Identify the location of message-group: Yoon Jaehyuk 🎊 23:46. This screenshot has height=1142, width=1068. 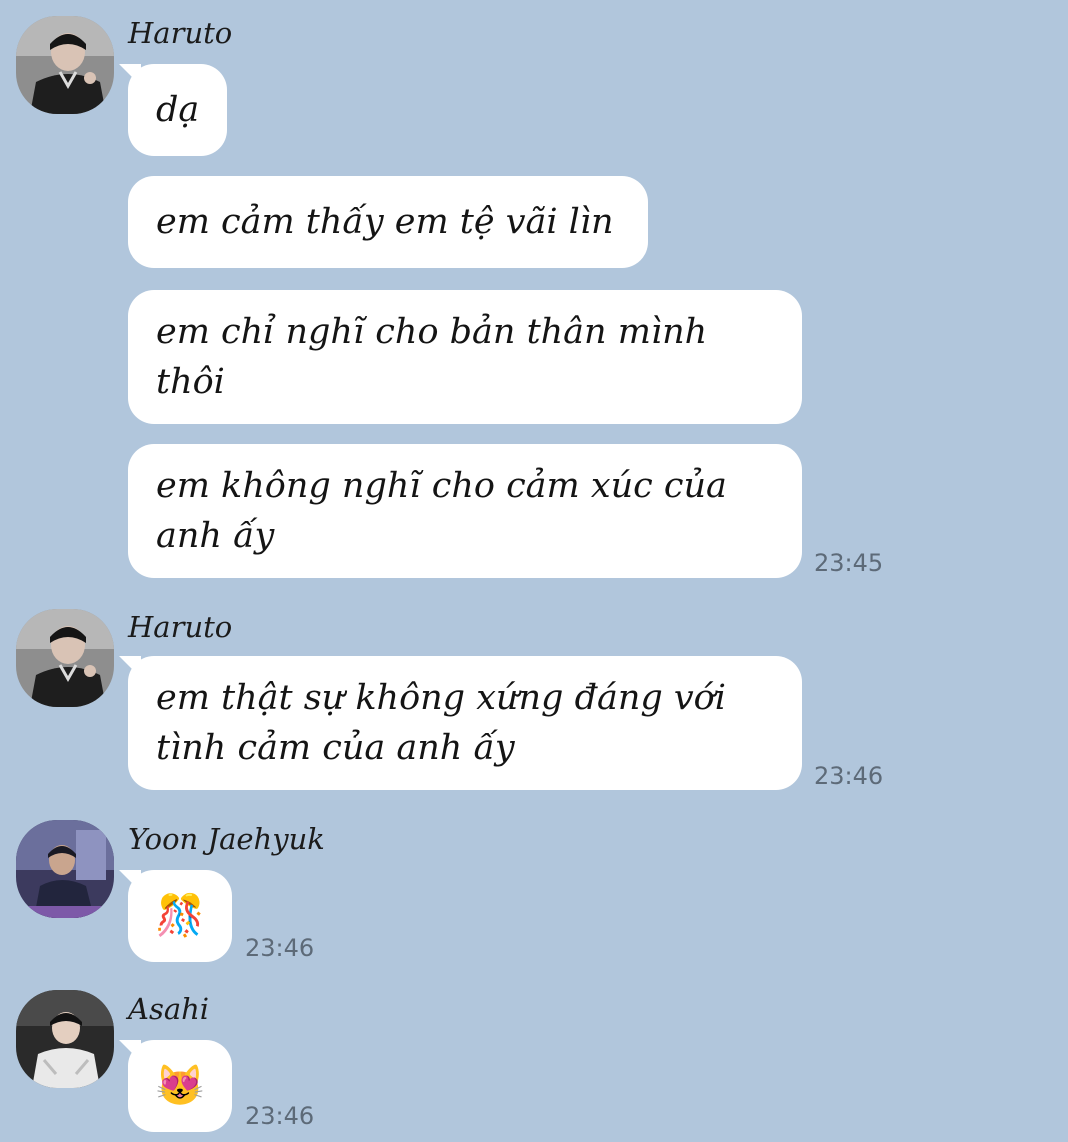
(534, 892).